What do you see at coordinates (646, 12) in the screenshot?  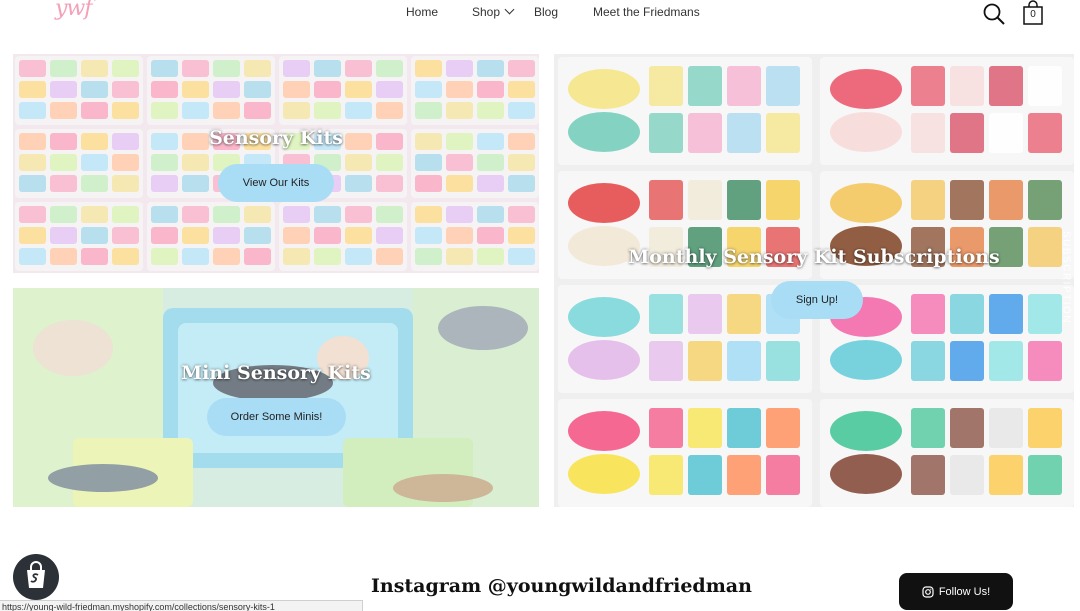 I see `nav-meet-link: Meet the Friedmans` at bounding box center [646, 12].